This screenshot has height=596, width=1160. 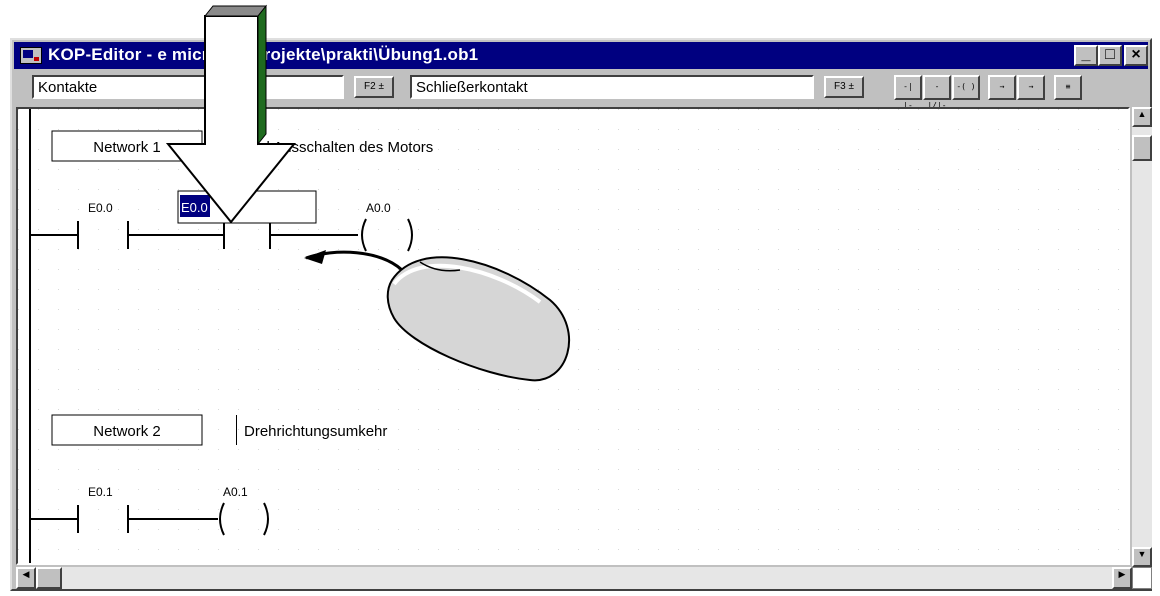 I want to click on network-1-comment: Ein- und Ausschalten des Motors, so click(x=323, y=147).